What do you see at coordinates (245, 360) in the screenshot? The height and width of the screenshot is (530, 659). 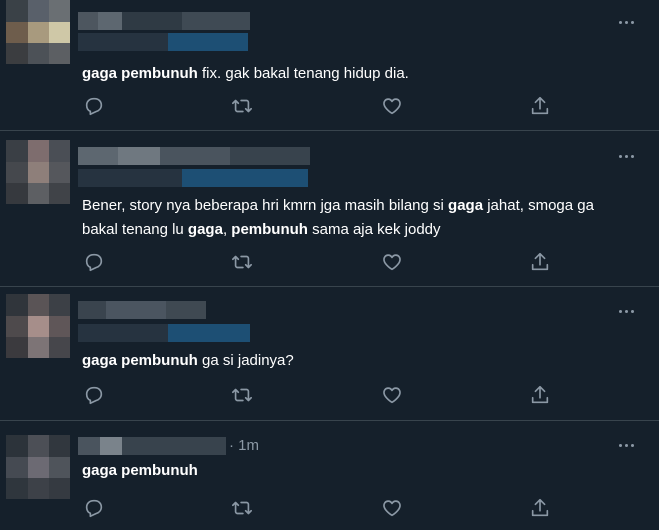 I see `tweet-text-plain: ga si jadinya?` at bounding box center [245, 360].